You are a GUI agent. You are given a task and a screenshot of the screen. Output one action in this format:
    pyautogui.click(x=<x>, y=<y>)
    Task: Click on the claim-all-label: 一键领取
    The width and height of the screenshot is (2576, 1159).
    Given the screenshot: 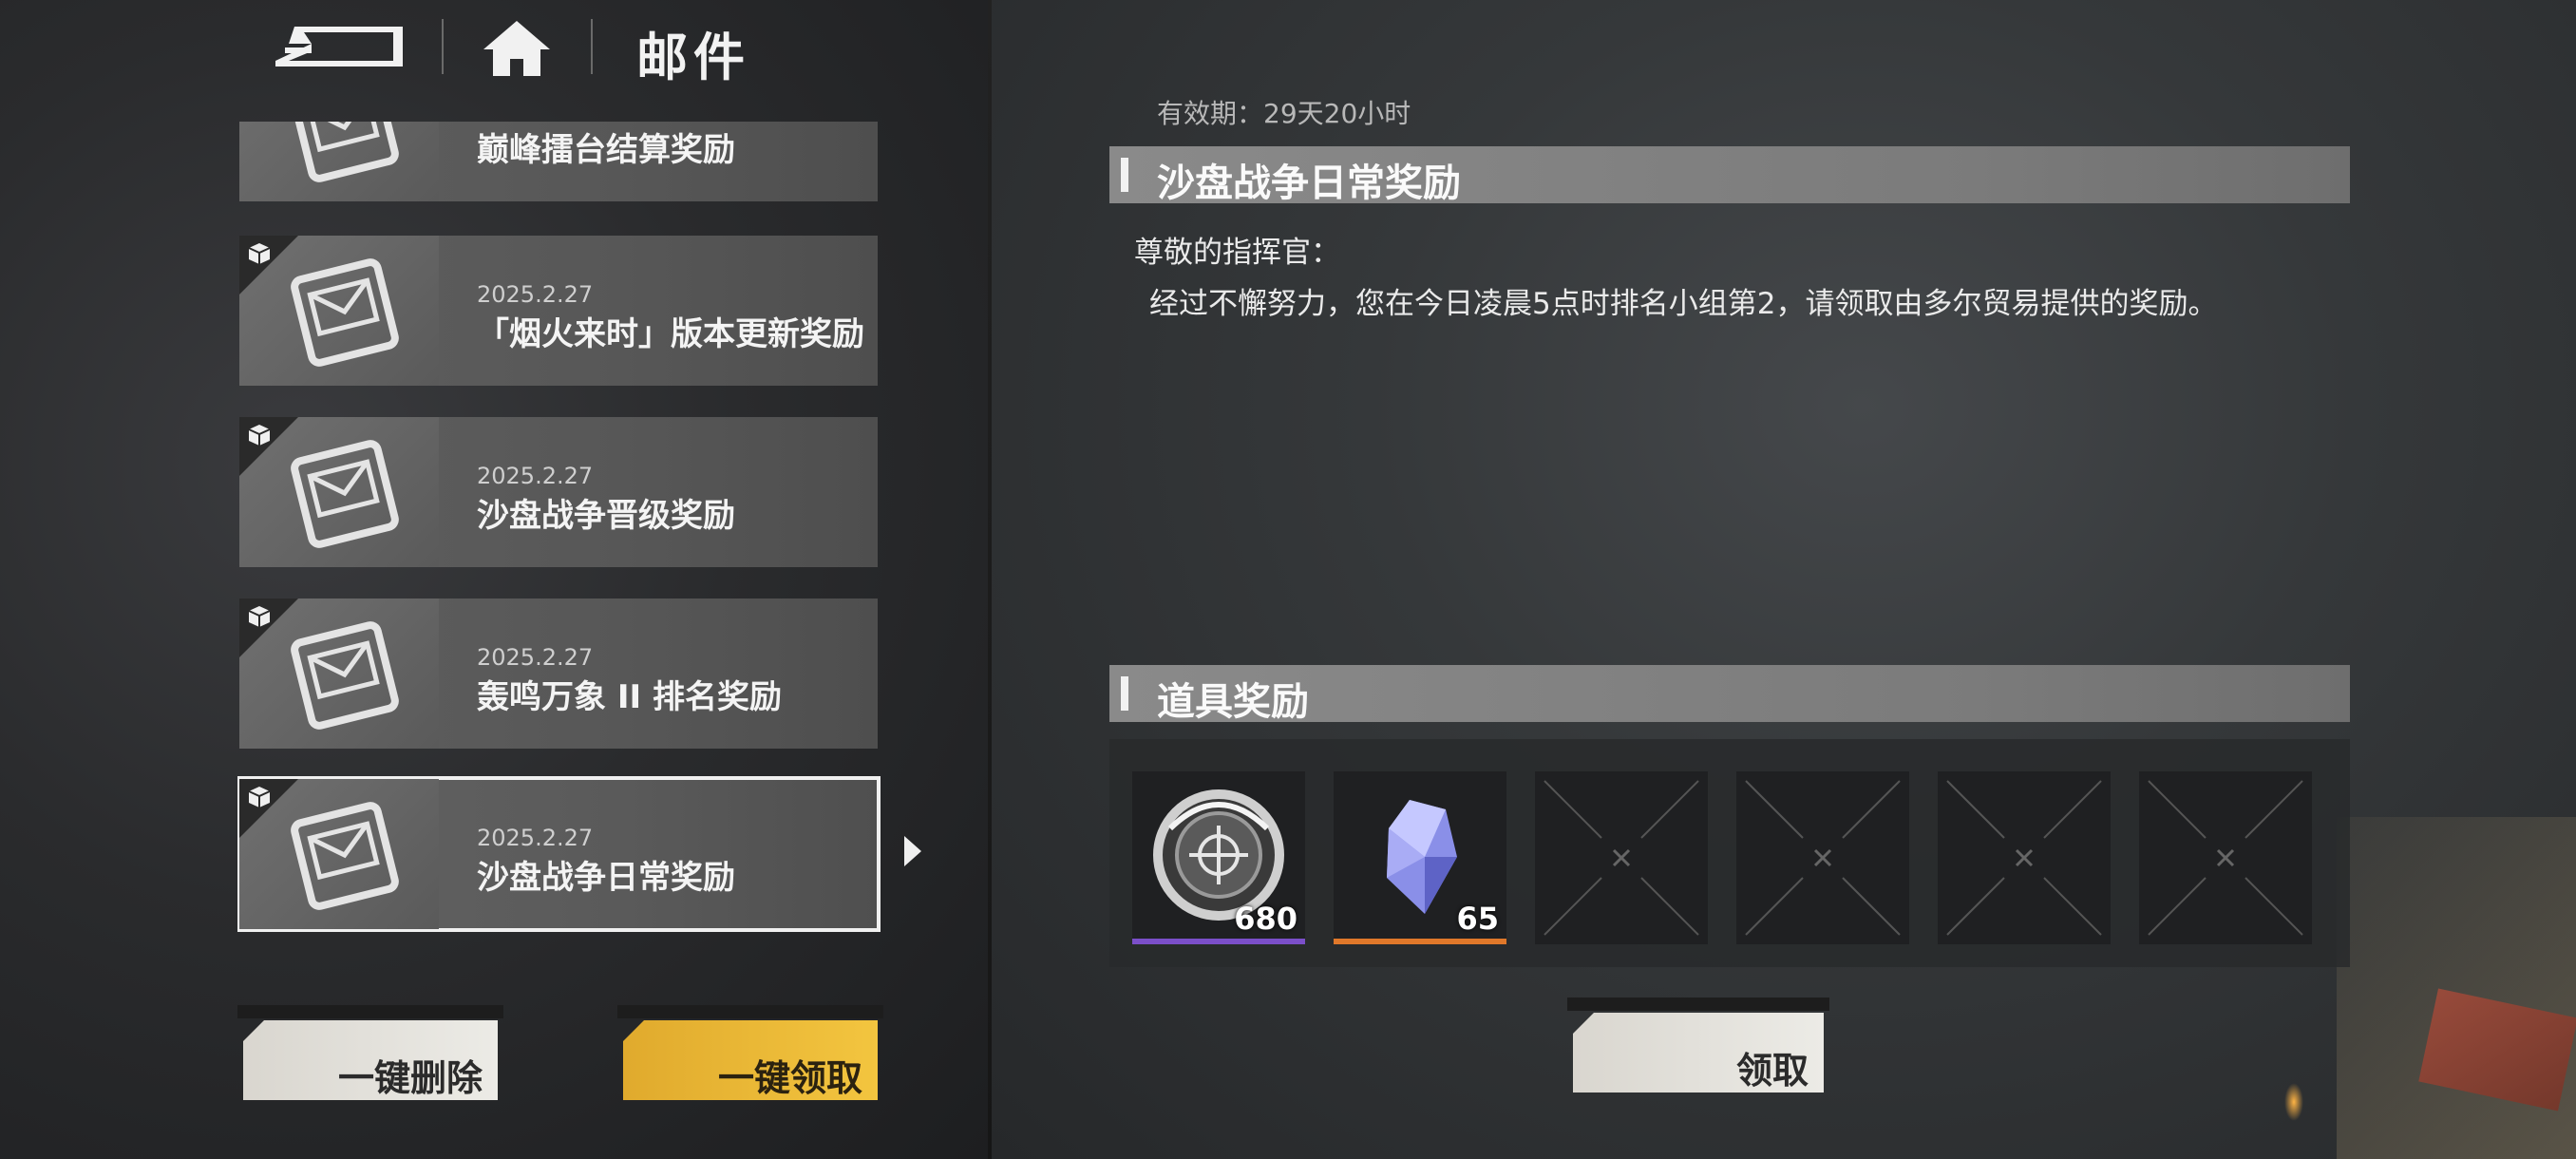 What is the action you would take?
    pyautogui.click(x=789, y=1078)
    